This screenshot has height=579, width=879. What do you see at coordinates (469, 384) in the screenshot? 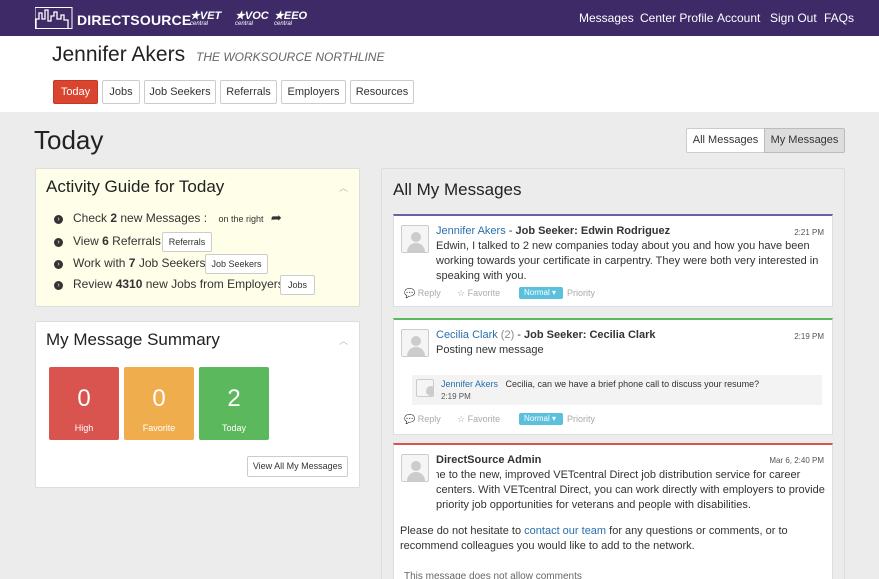
I see `reply-sender: Jennifer Akers` at bounding box center [469, 384].